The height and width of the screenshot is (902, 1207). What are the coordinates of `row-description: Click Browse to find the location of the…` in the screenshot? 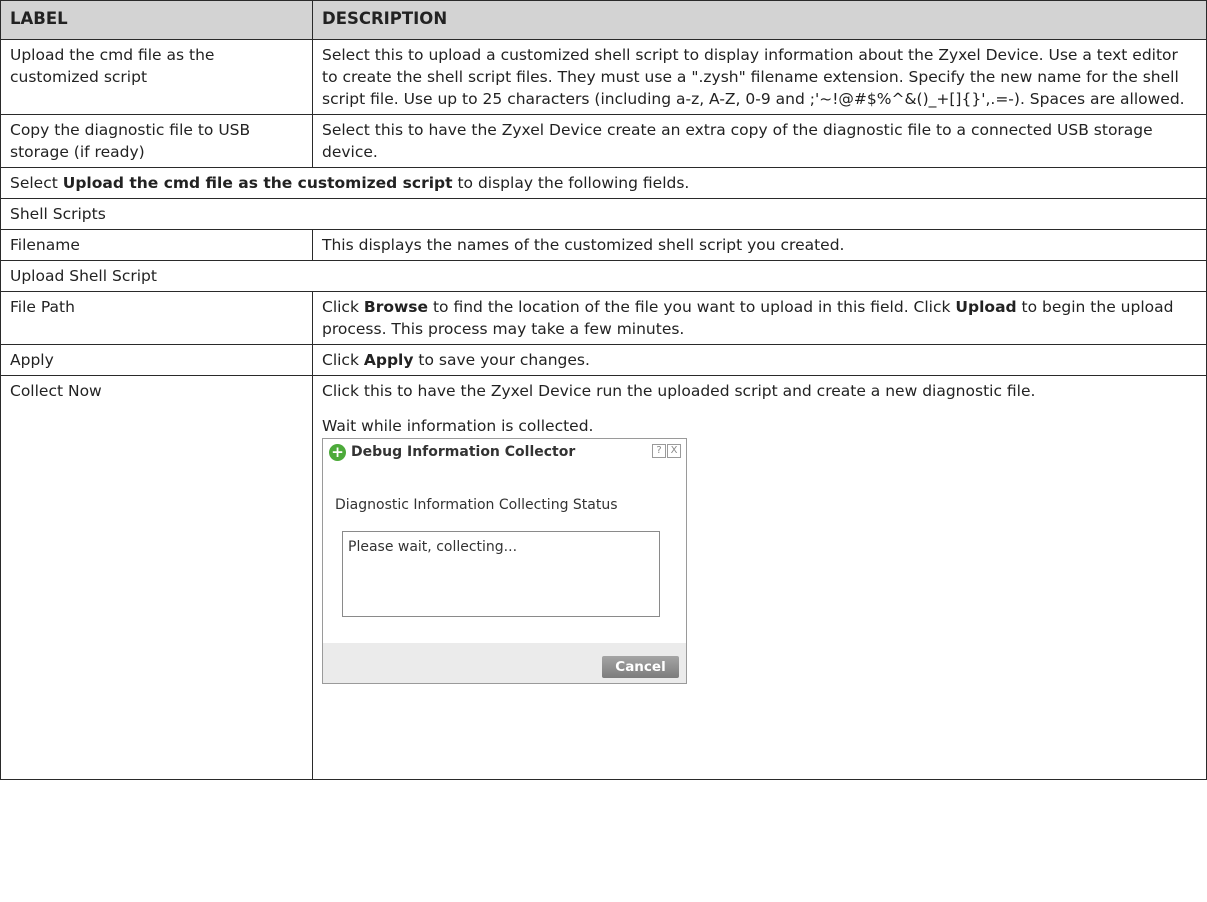 It's located at (759, 318).